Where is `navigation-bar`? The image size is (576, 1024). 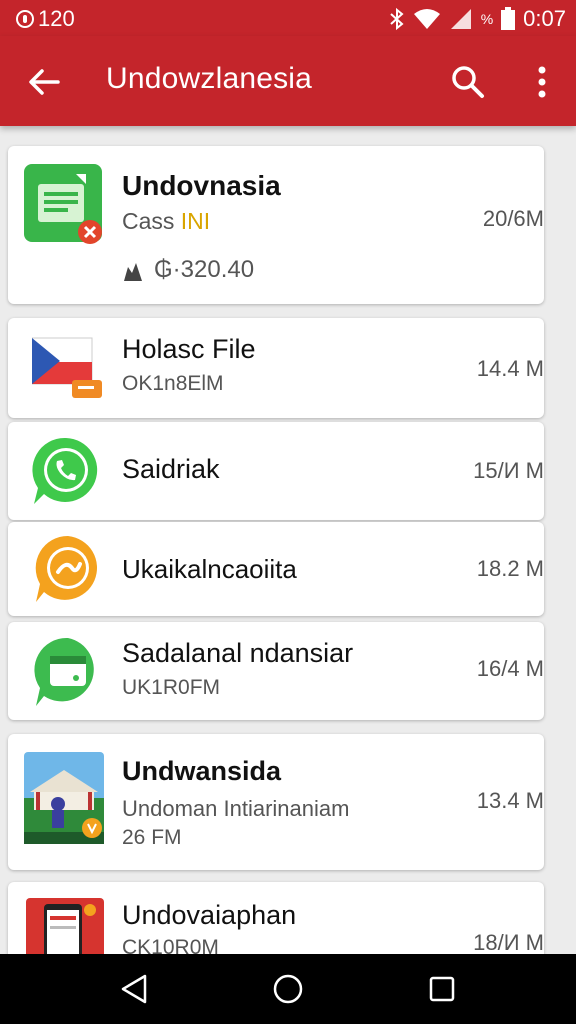
navigation-bar is located at coordinates (288, 989).